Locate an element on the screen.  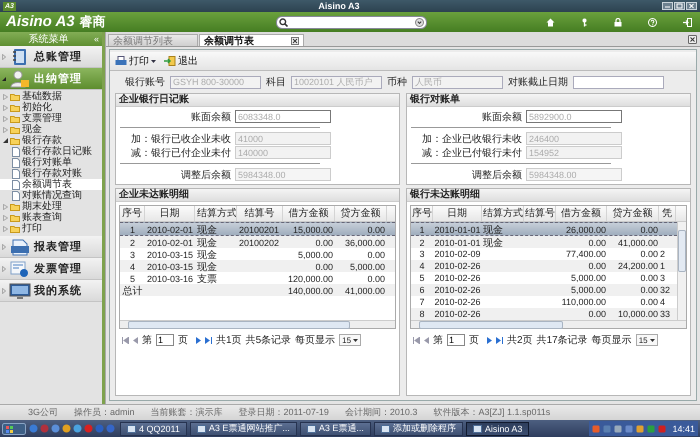
dropdown-icon is located at coordinates (419, 22).